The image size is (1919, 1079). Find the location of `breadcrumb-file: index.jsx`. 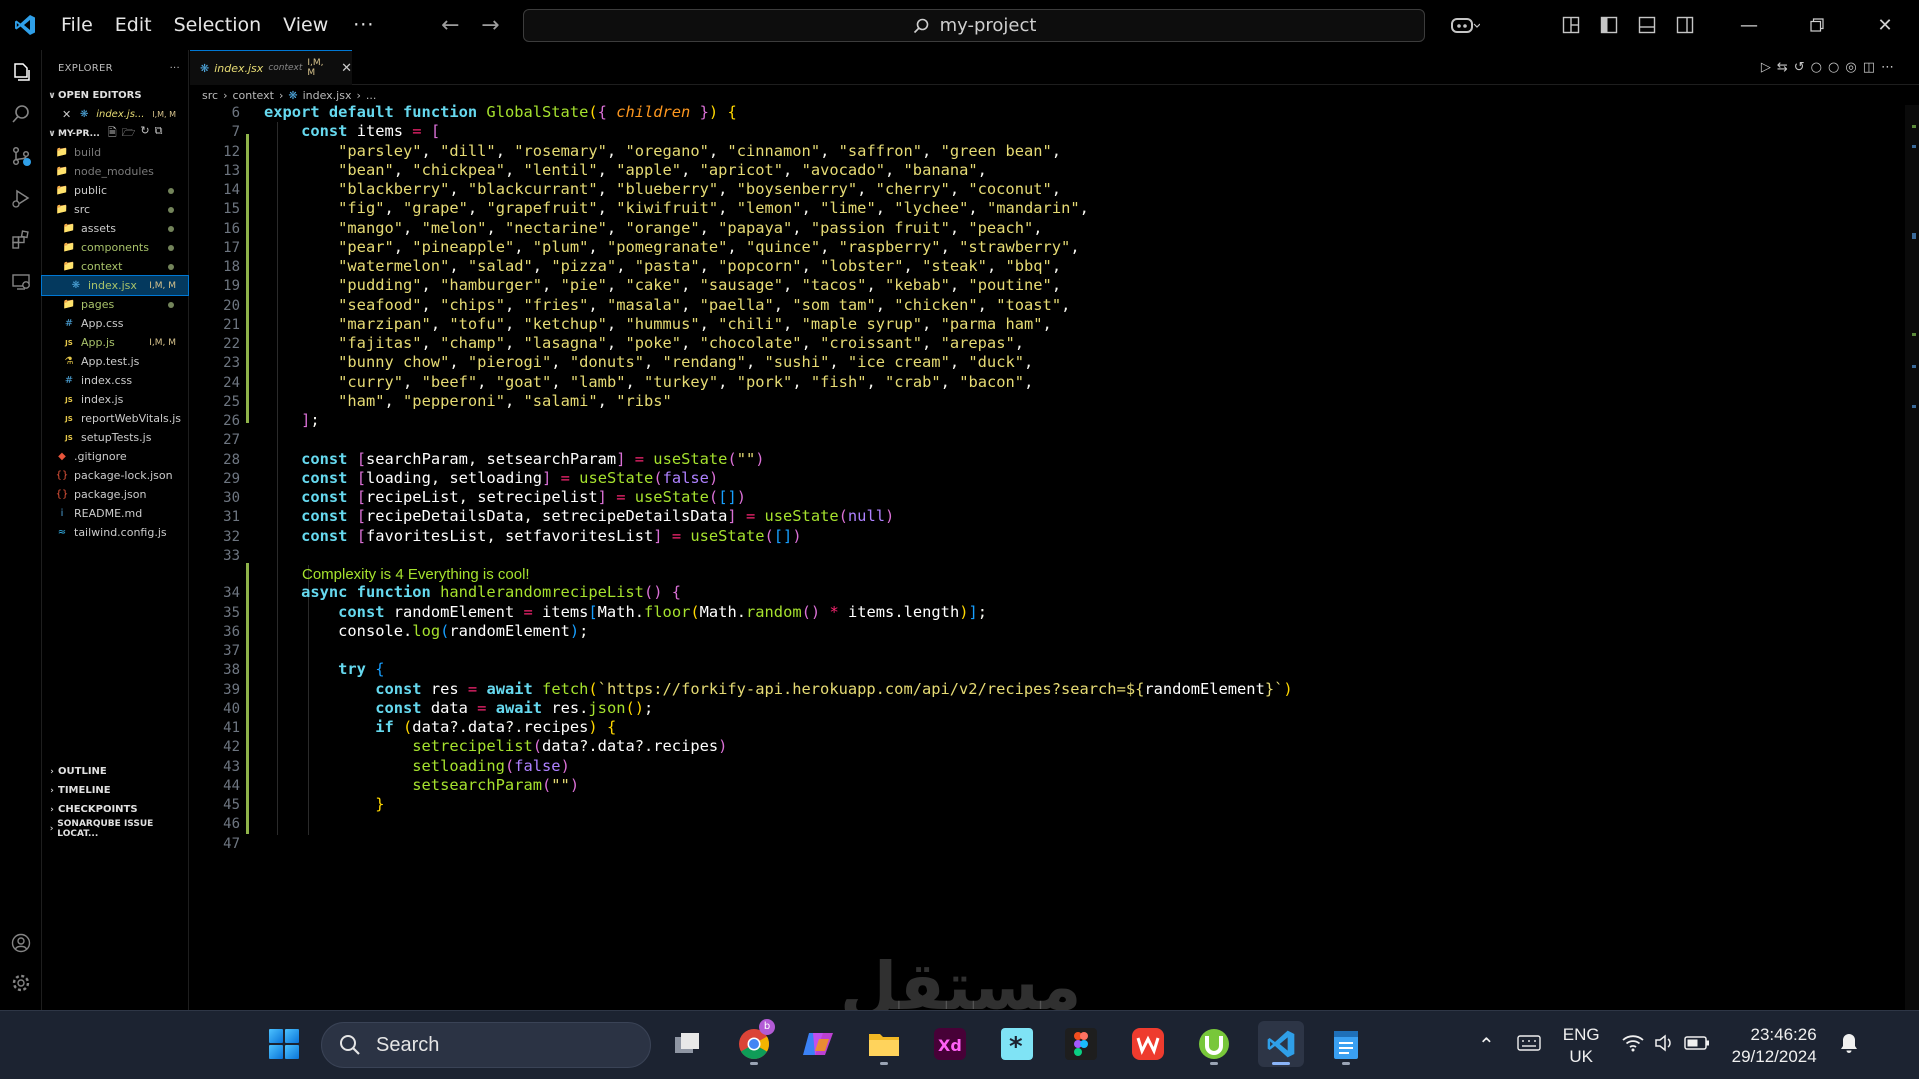

breadcrumb-file: index.jsx is located at coordinates (327, 95).